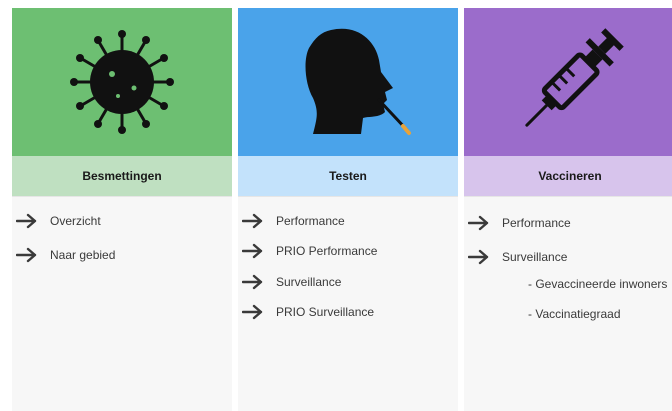 Image resolution: width=672 pixels, height=411 pixels. I want to click on link-prio-performance: PRIO Performance, so click(348, 251).